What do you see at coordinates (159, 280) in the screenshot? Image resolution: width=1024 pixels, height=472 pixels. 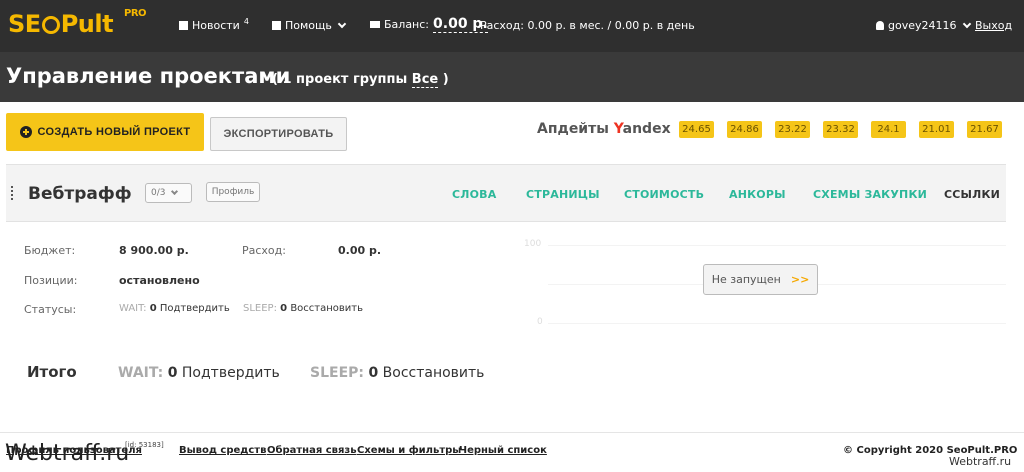 I see `positions-value: остановлено` at bounding box center [159, 280].